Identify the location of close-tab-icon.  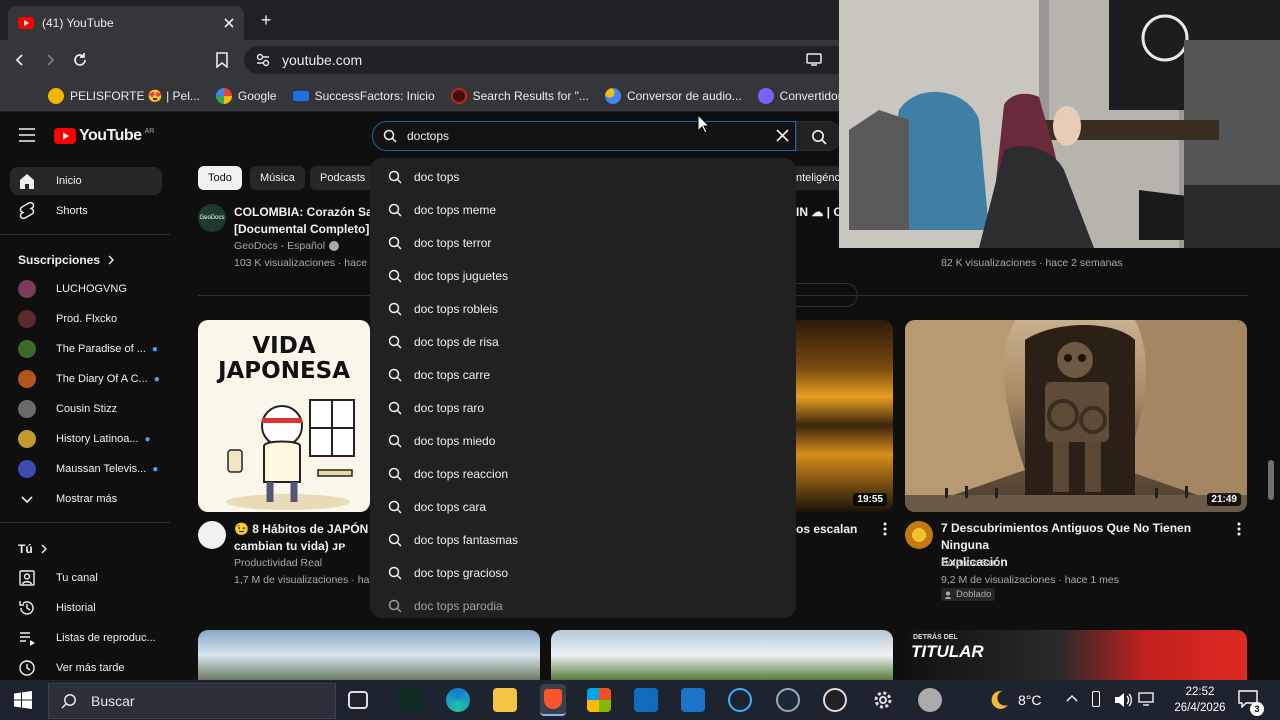
(229, 23).